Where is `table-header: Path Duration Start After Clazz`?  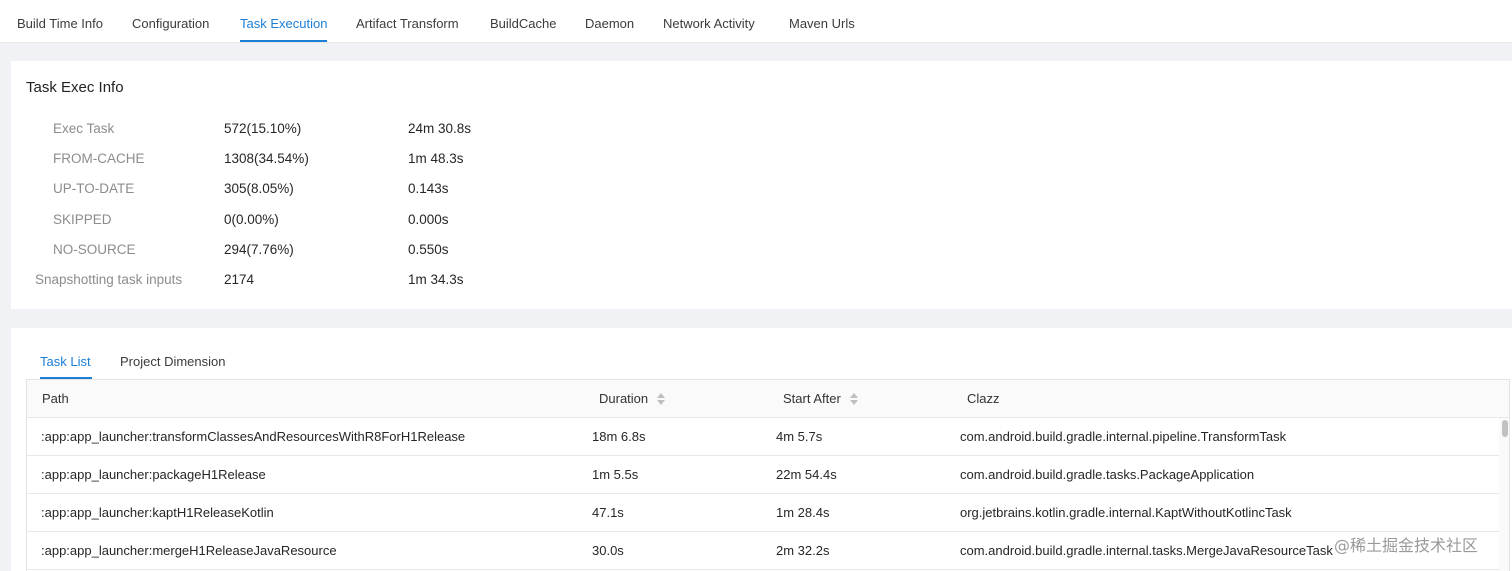 table-header: Path Duration Start After Clazz is located at coordinates (768, 399).